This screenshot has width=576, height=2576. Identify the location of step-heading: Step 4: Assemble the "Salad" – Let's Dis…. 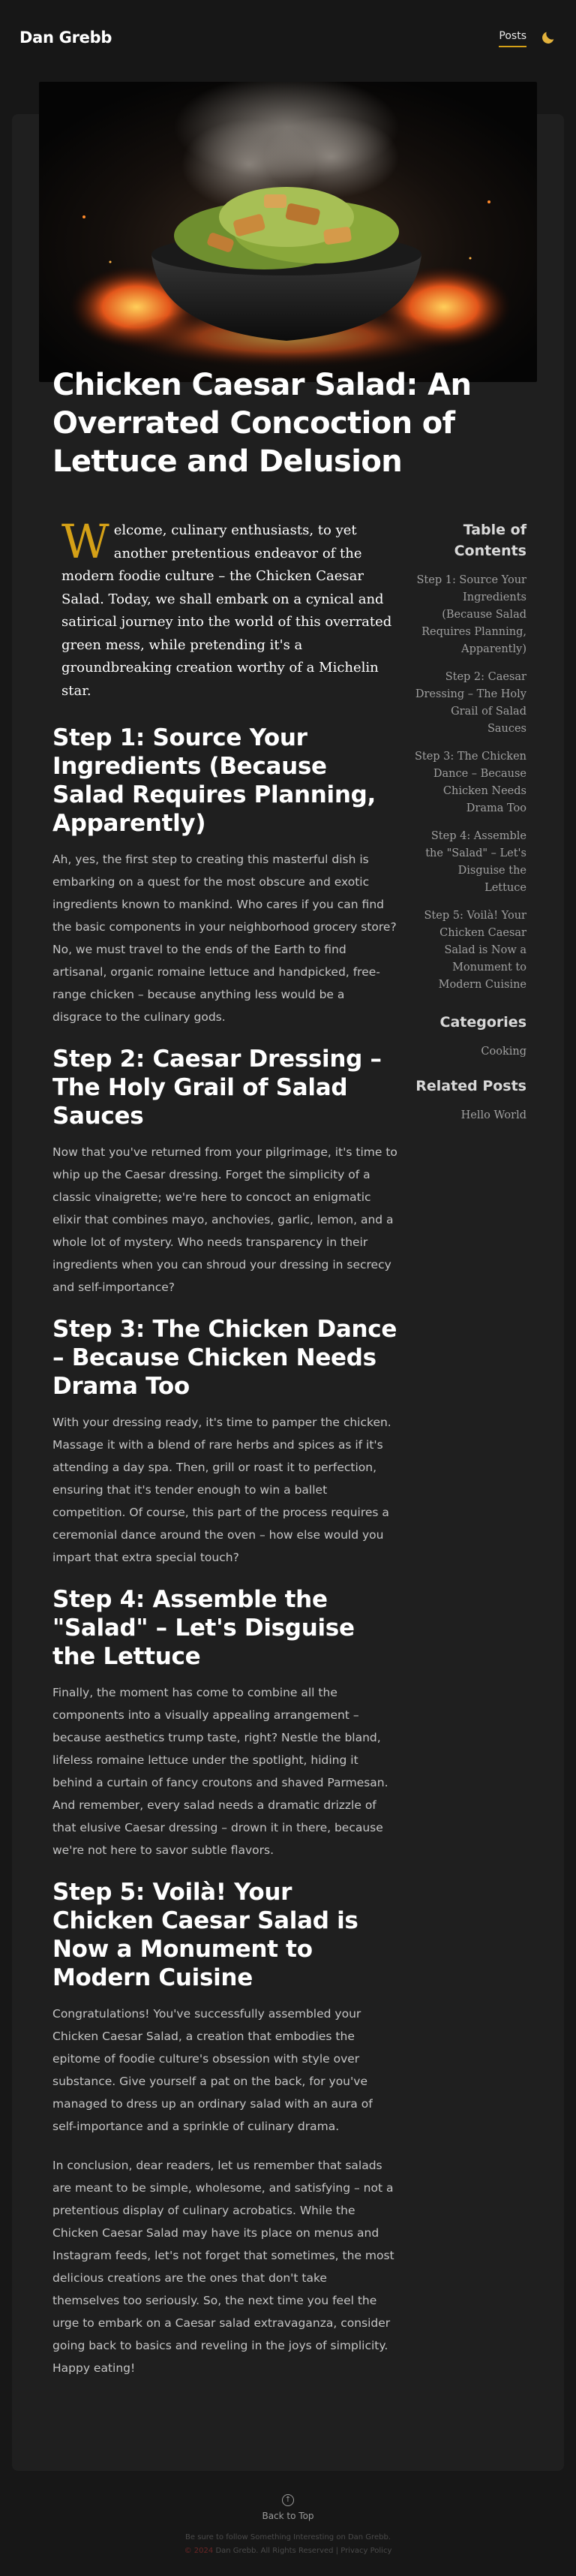
(203, 1628).